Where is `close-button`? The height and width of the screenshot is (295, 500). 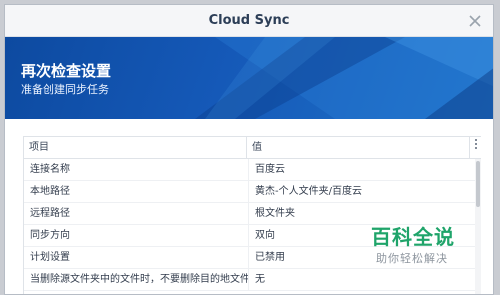
close-button is located at coordinates (475, 21).